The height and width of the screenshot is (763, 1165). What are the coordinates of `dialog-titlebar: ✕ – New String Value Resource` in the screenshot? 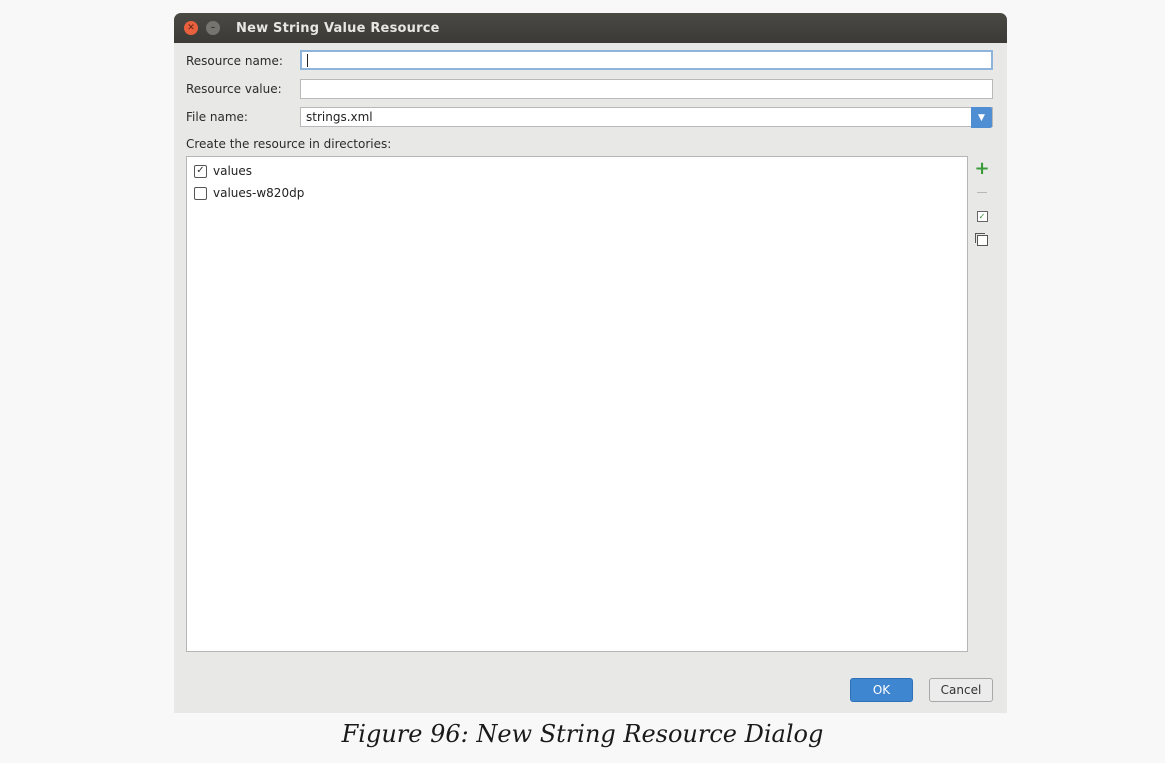 It's located at (590, 28).